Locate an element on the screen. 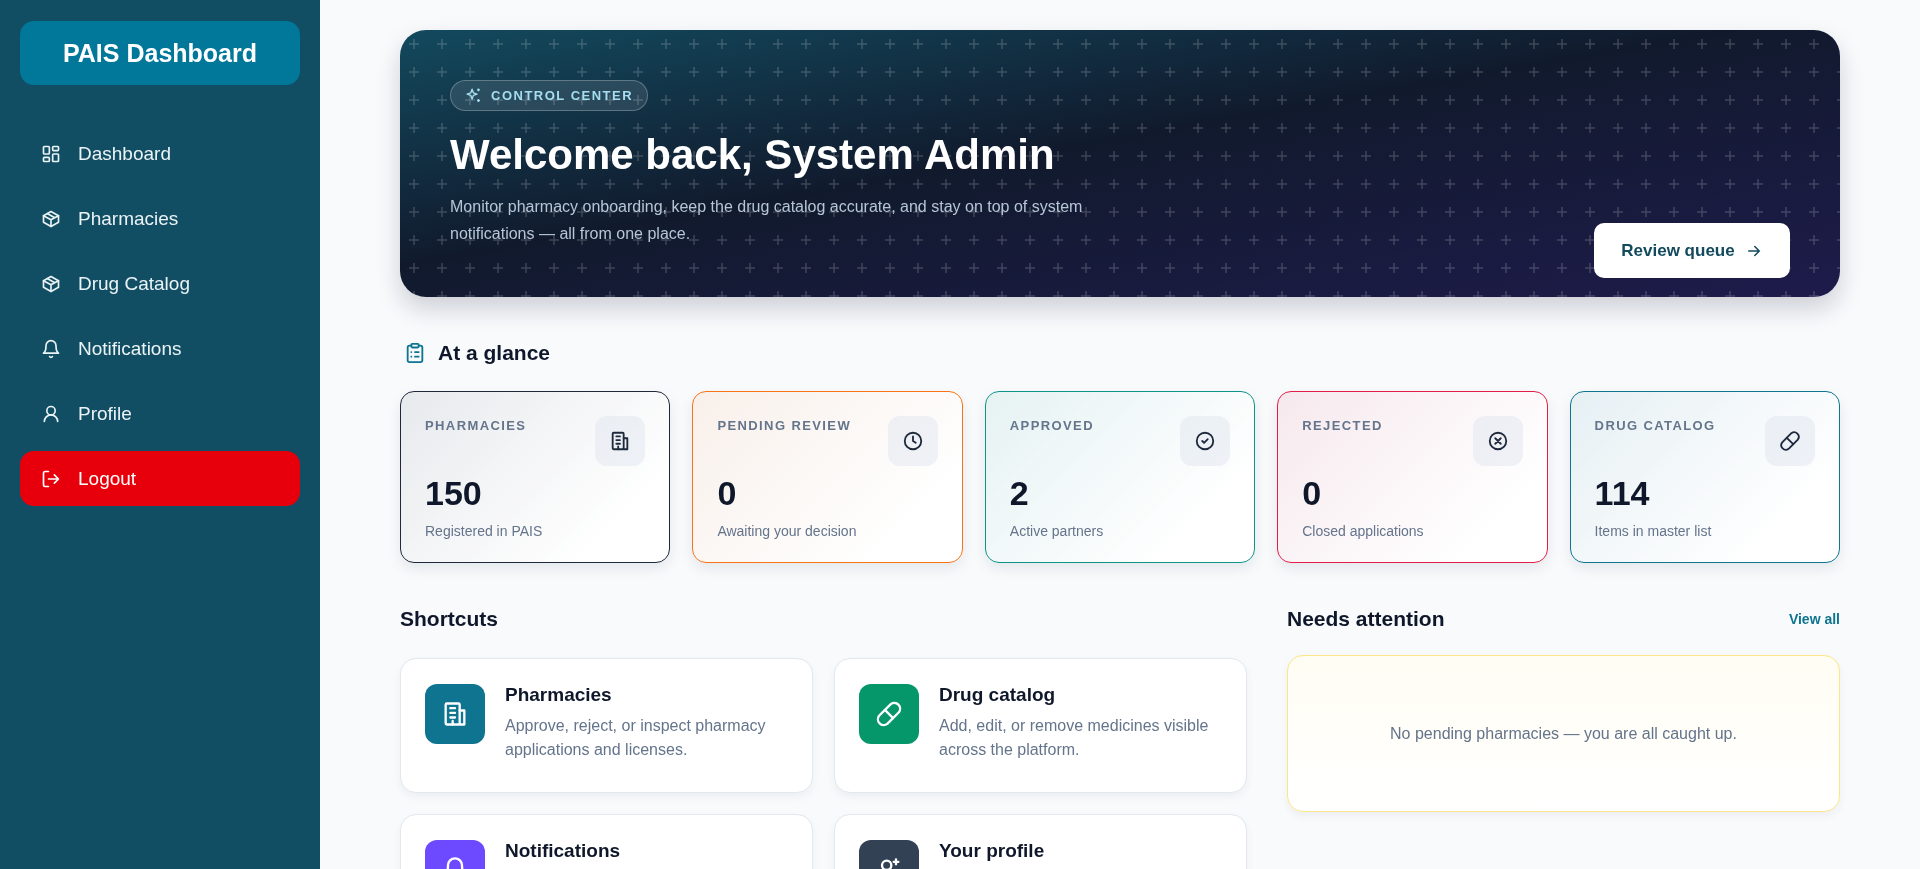  nav-item: Notifications is located at coordinates (160, 348).